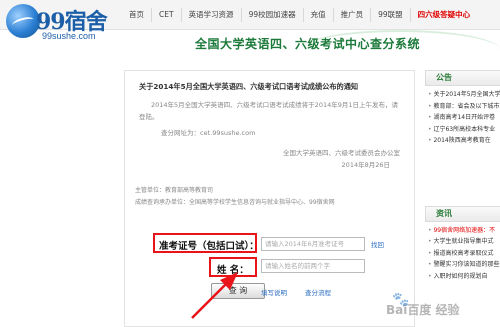 Image resolution: width=500 pixels, height=327 pixels. What do you see at coordinates (377, 244) in the screenshot?
I see `retrieve-ticket-link: 找回` at bounding box center [377, 244].